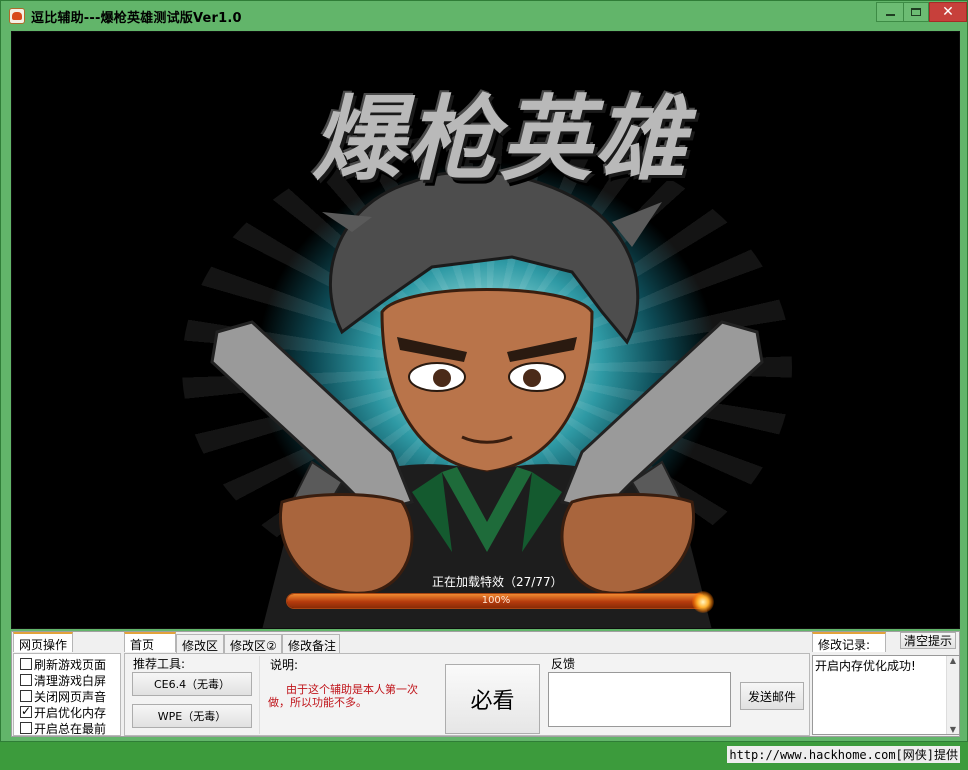  I want to click on tools-heading: 推荐工具:, so click(159, 664).